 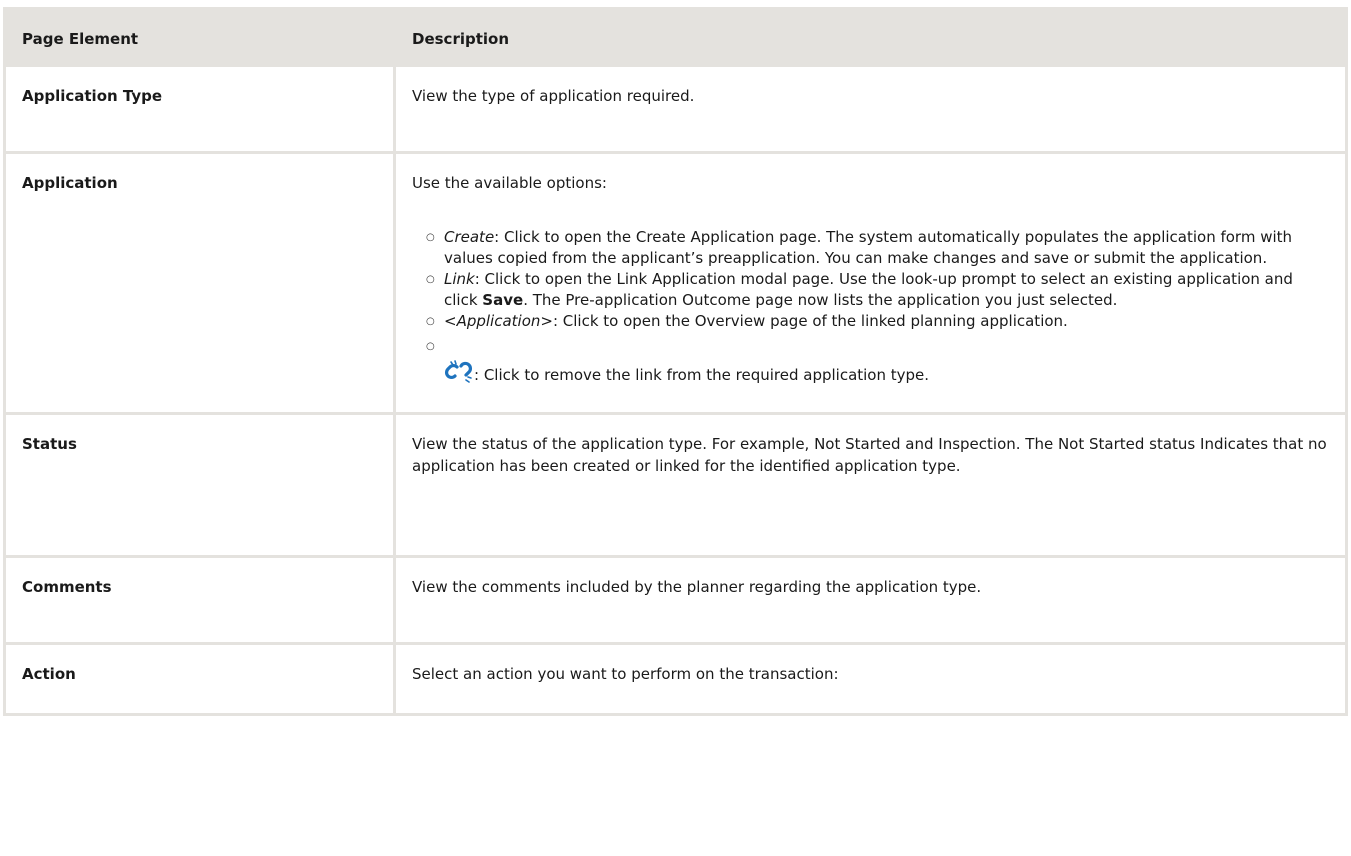 I want to click on option-create-term: Create, so click(x=469, y=237).